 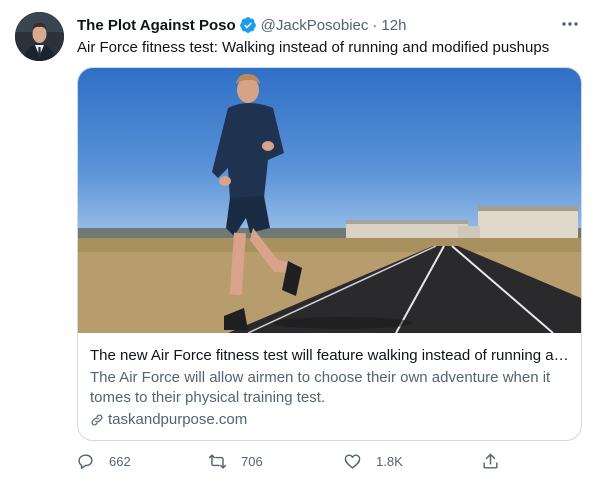 What do you see at coordinates (177, 420) in the screenshot?
I see `card-domain: taskandpurpose.com` at bounding box center [177, 420].